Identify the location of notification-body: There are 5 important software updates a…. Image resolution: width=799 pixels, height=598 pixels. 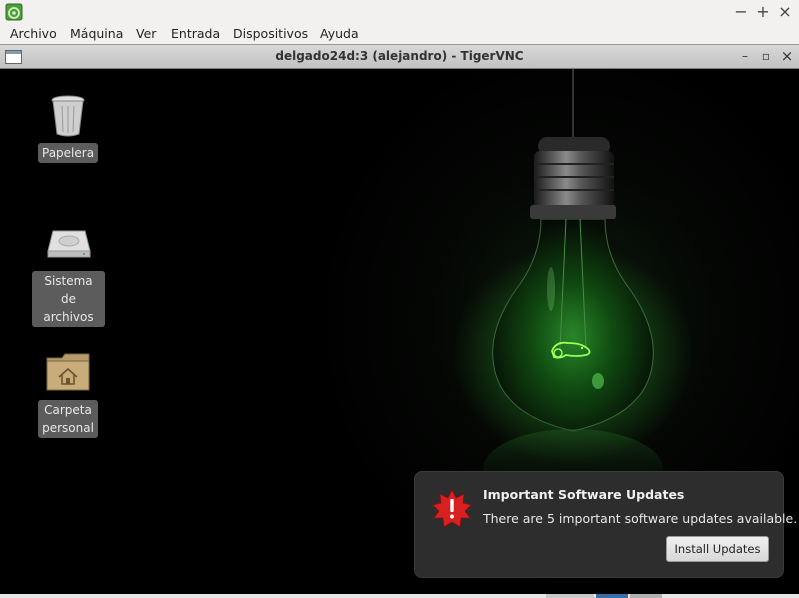
(640, 518).